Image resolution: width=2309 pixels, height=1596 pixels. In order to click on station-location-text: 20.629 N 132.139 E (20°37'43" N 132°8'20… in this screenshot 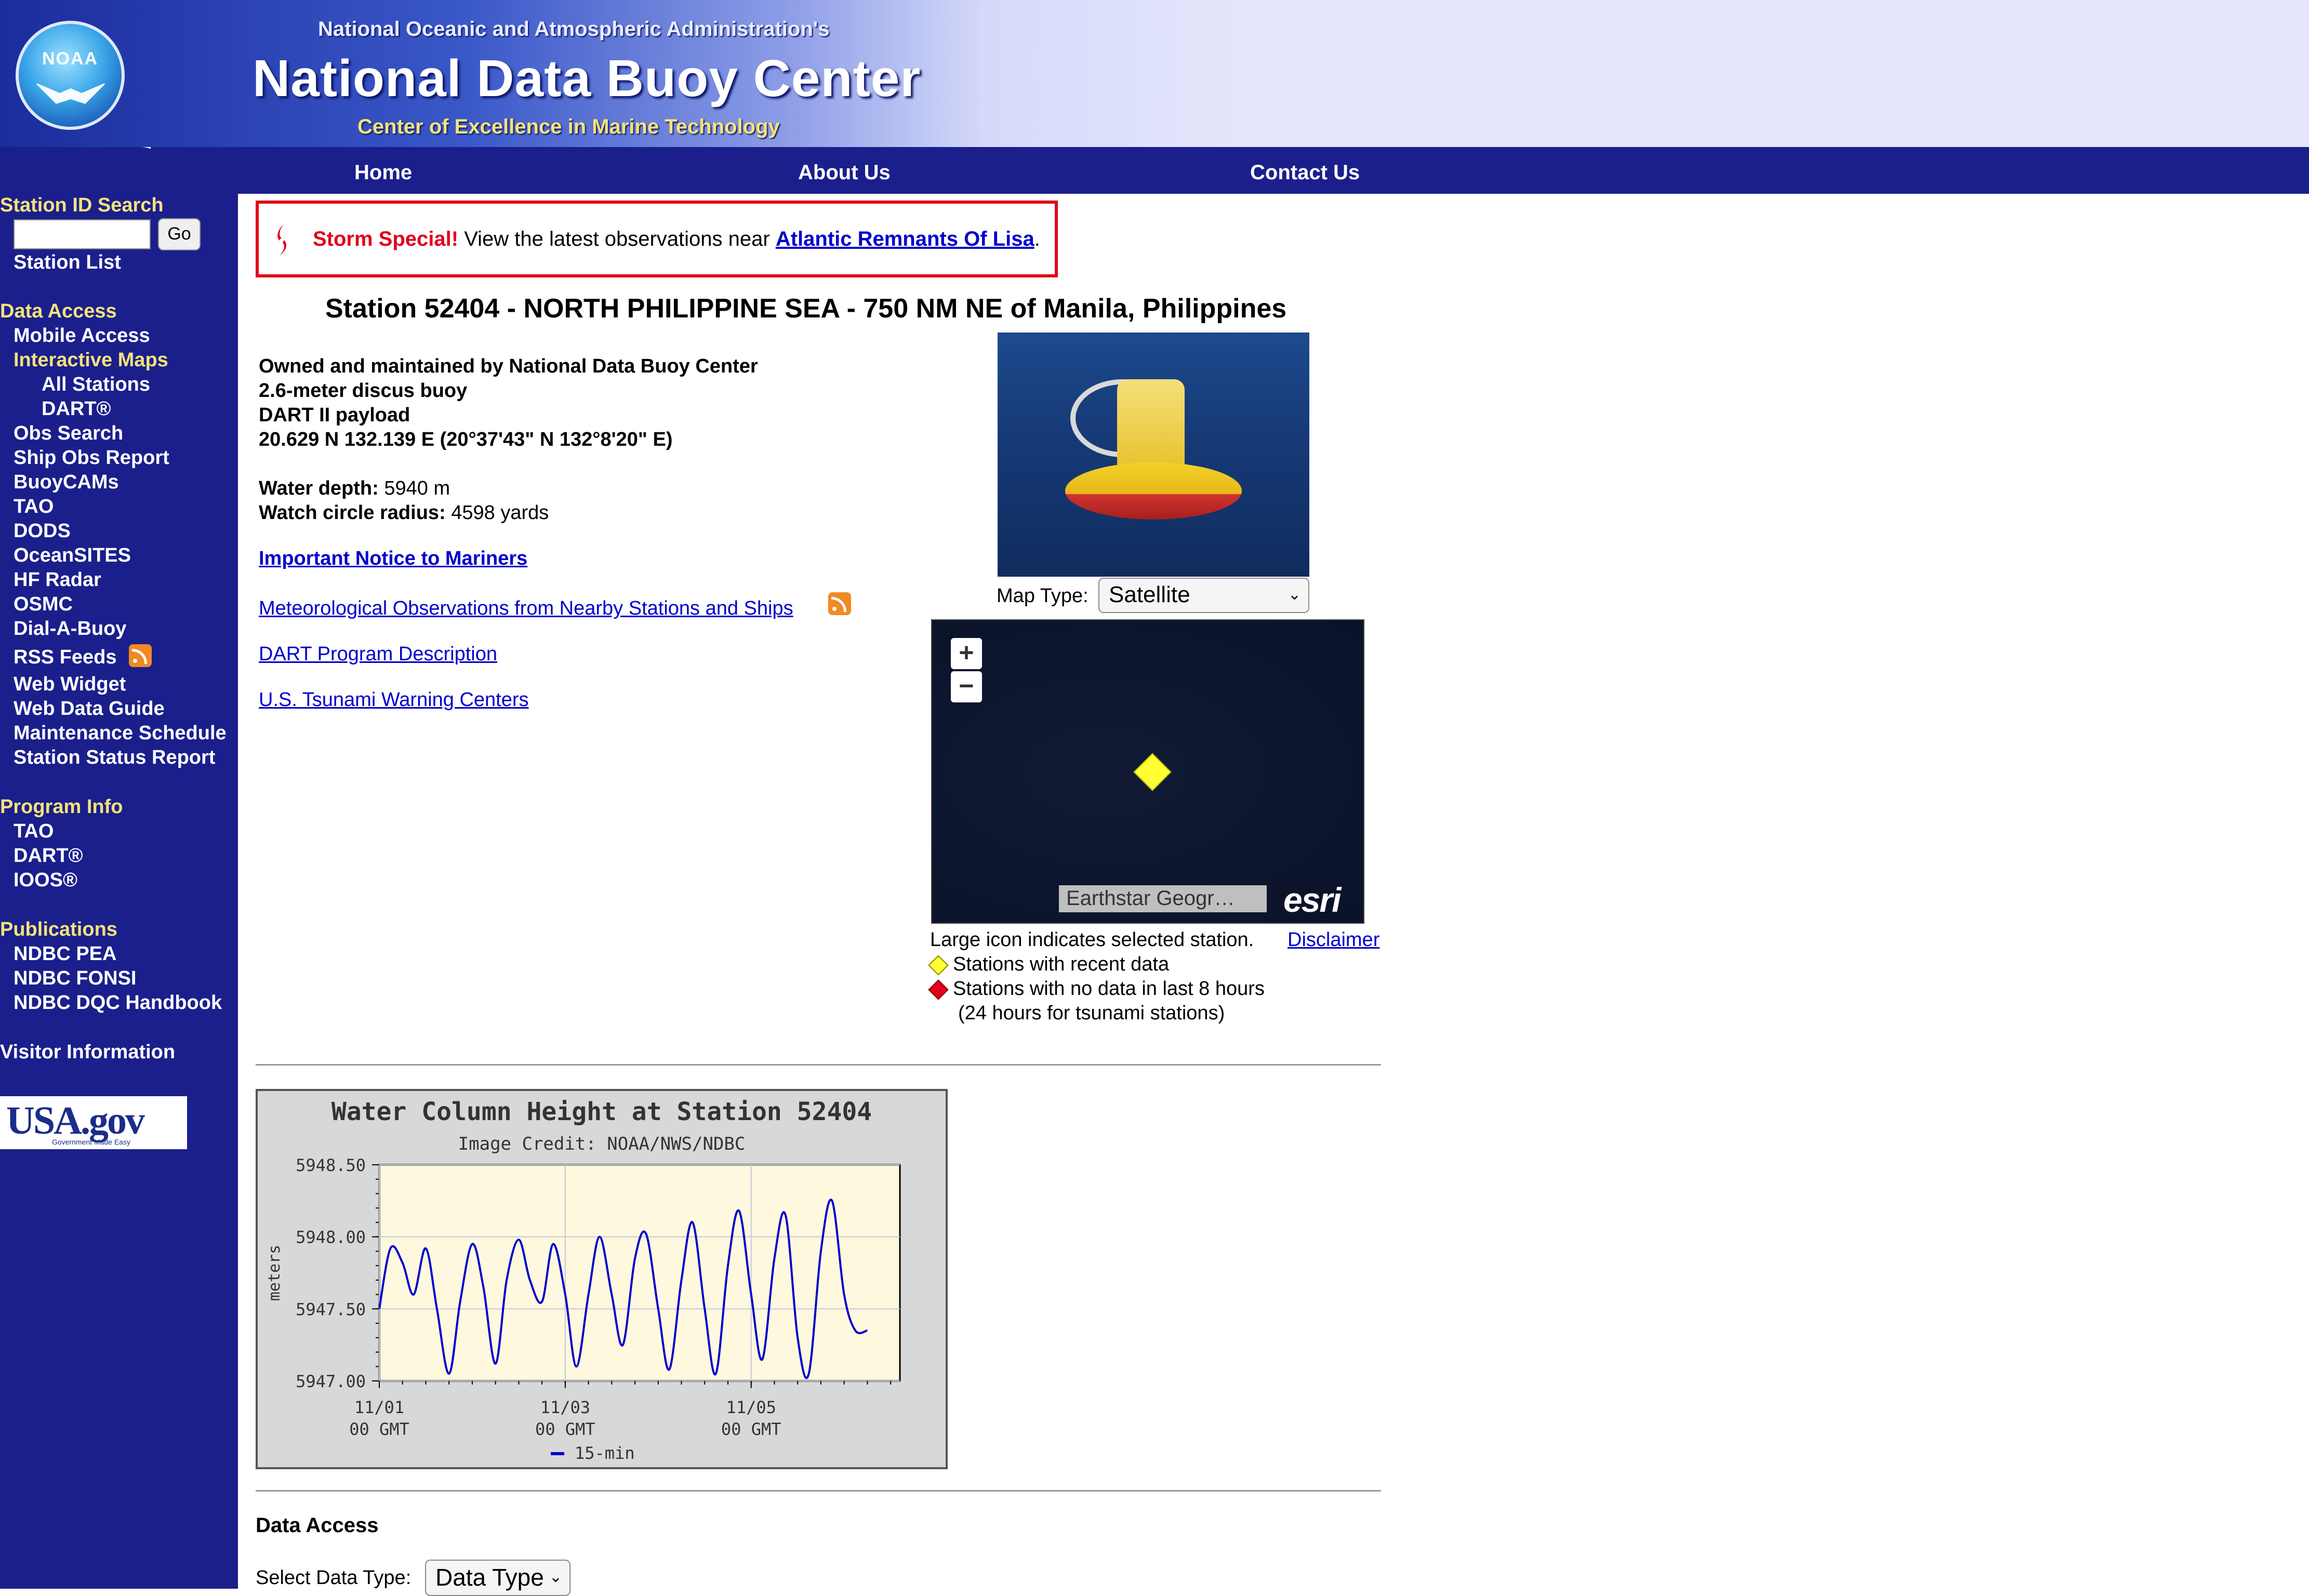, I will do `click(466, 439)`.